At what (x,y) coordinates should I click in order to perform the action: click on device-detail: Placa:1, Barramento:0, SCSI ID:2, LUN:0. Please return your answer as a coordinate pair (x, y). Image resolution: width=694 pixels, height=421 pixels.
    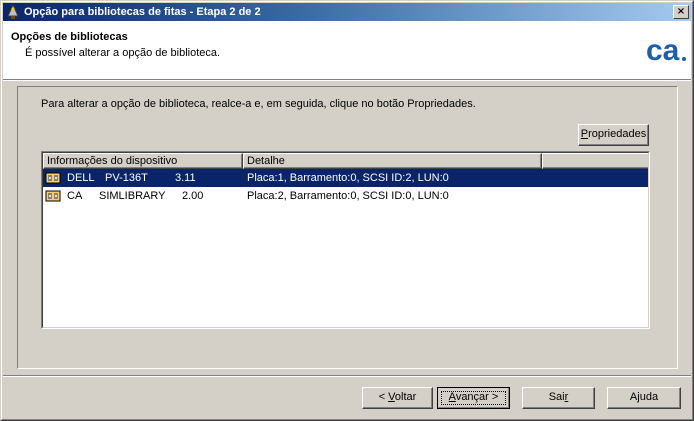
    Looking at the image, I should click on (348, 178).